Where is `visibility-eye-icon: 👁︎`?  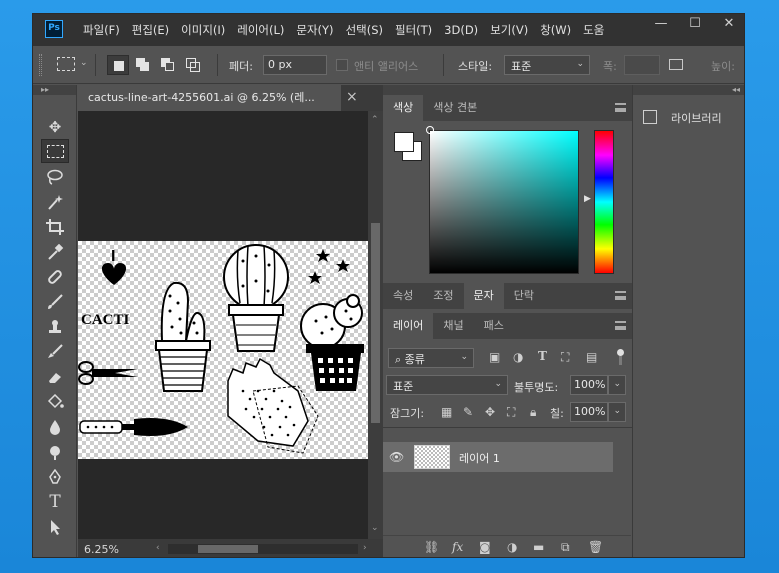 visibility-eye-icon: 👁︎ is located at coordinates (396, 457).